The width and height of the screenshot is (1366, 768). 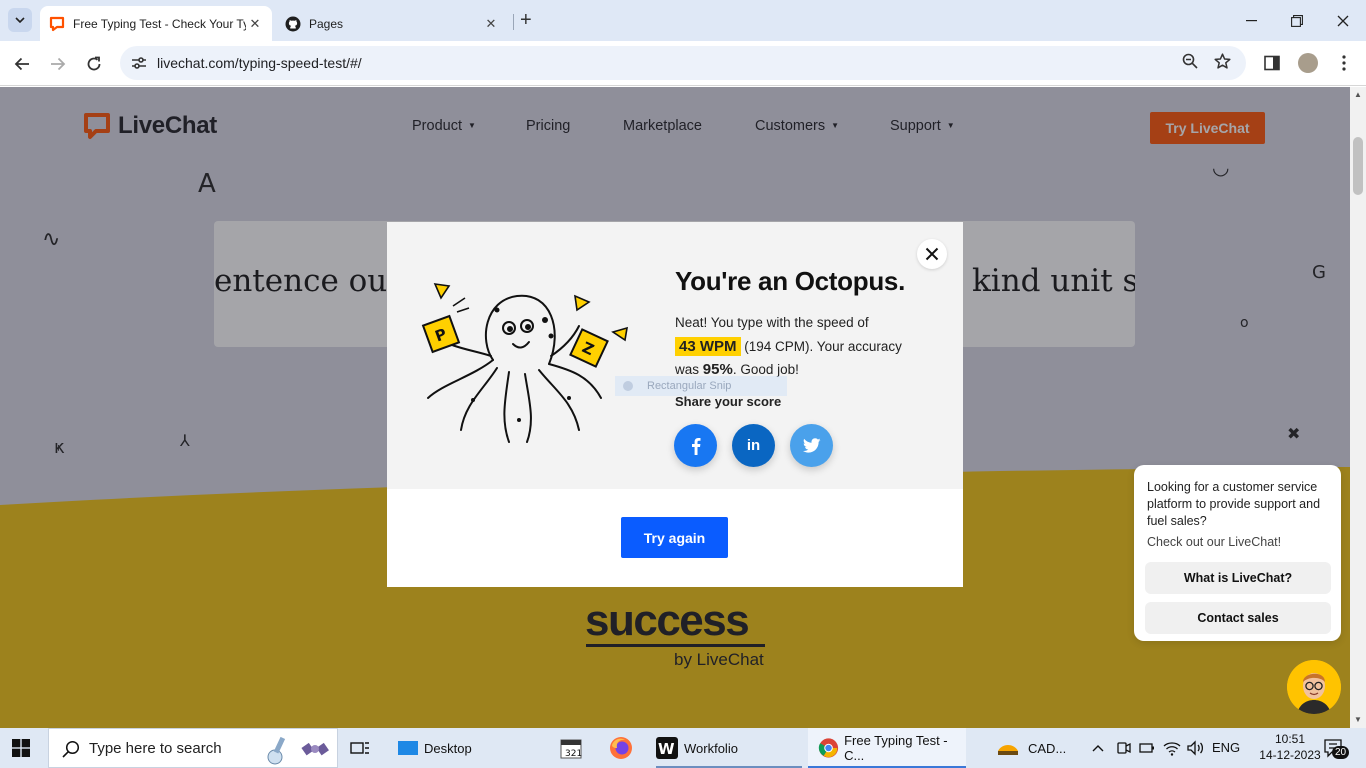 What do you see at coordinates (1238, 618) in the screenshot?
I see `contact-sales-button: Contact sales` at bounding box center [1238, 618].